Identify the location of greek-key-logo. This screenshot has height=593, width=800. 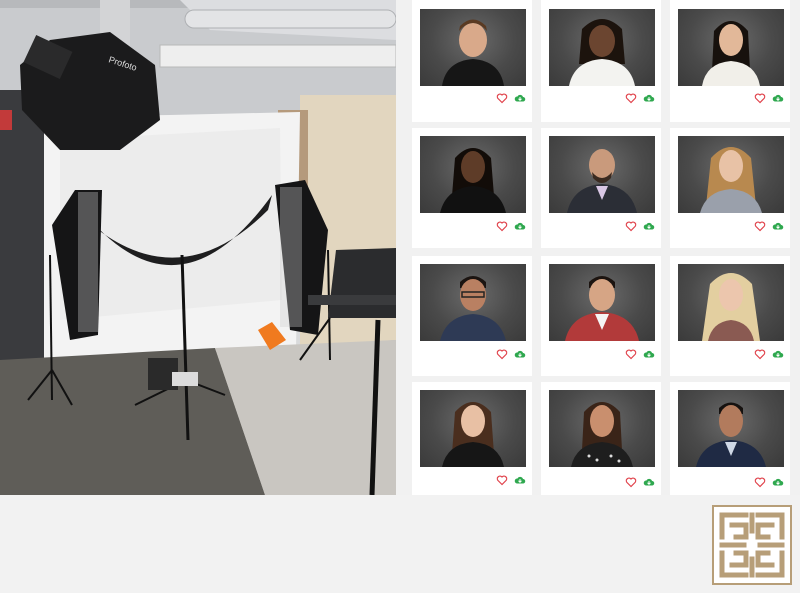
(752, 545).